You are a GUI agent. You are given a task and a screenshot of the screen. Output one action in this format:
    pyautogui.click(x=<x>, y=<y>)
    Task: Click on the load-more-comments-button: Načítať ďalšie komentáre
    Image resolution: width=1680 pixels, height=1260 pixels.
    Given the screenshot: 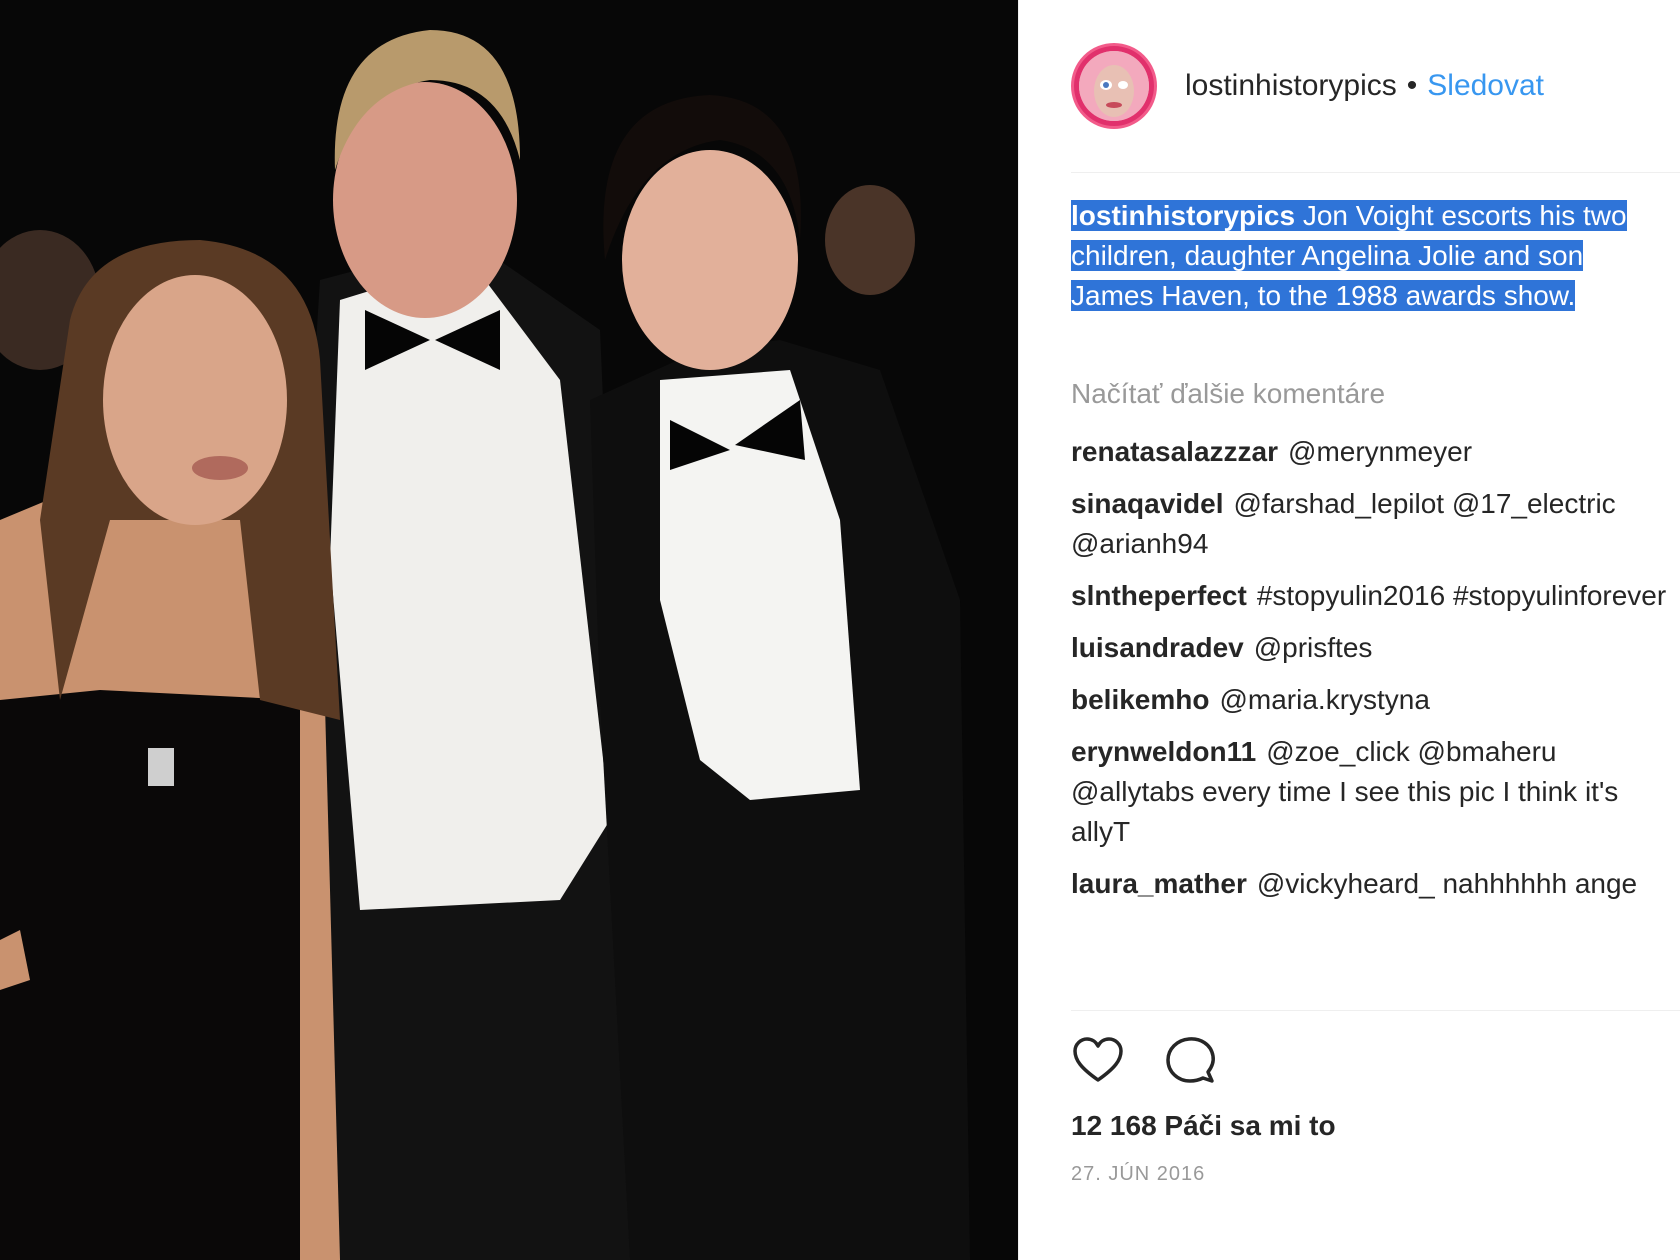 What is the action you would take?
    pyautogui.click(x=1228, y=394)
    